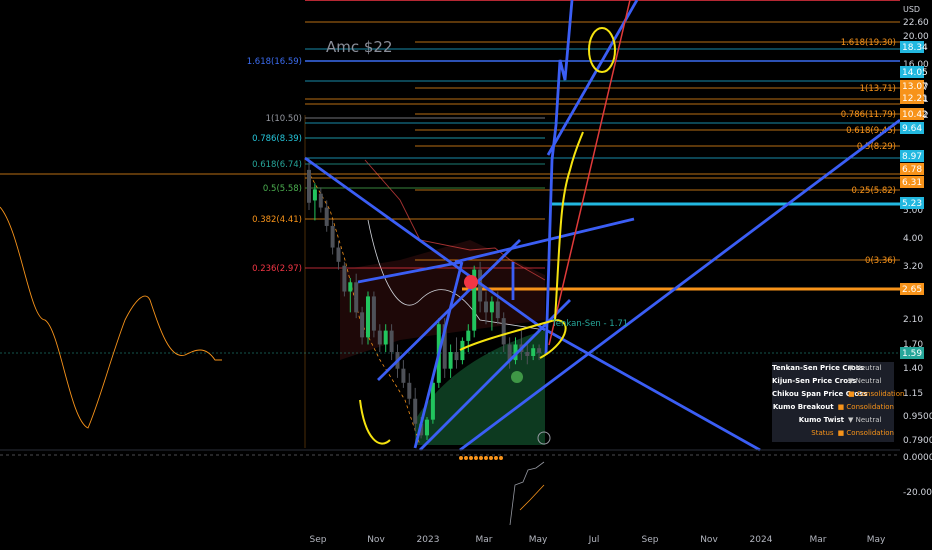  I want to click on time-tick: Jul, so click(594, 540).